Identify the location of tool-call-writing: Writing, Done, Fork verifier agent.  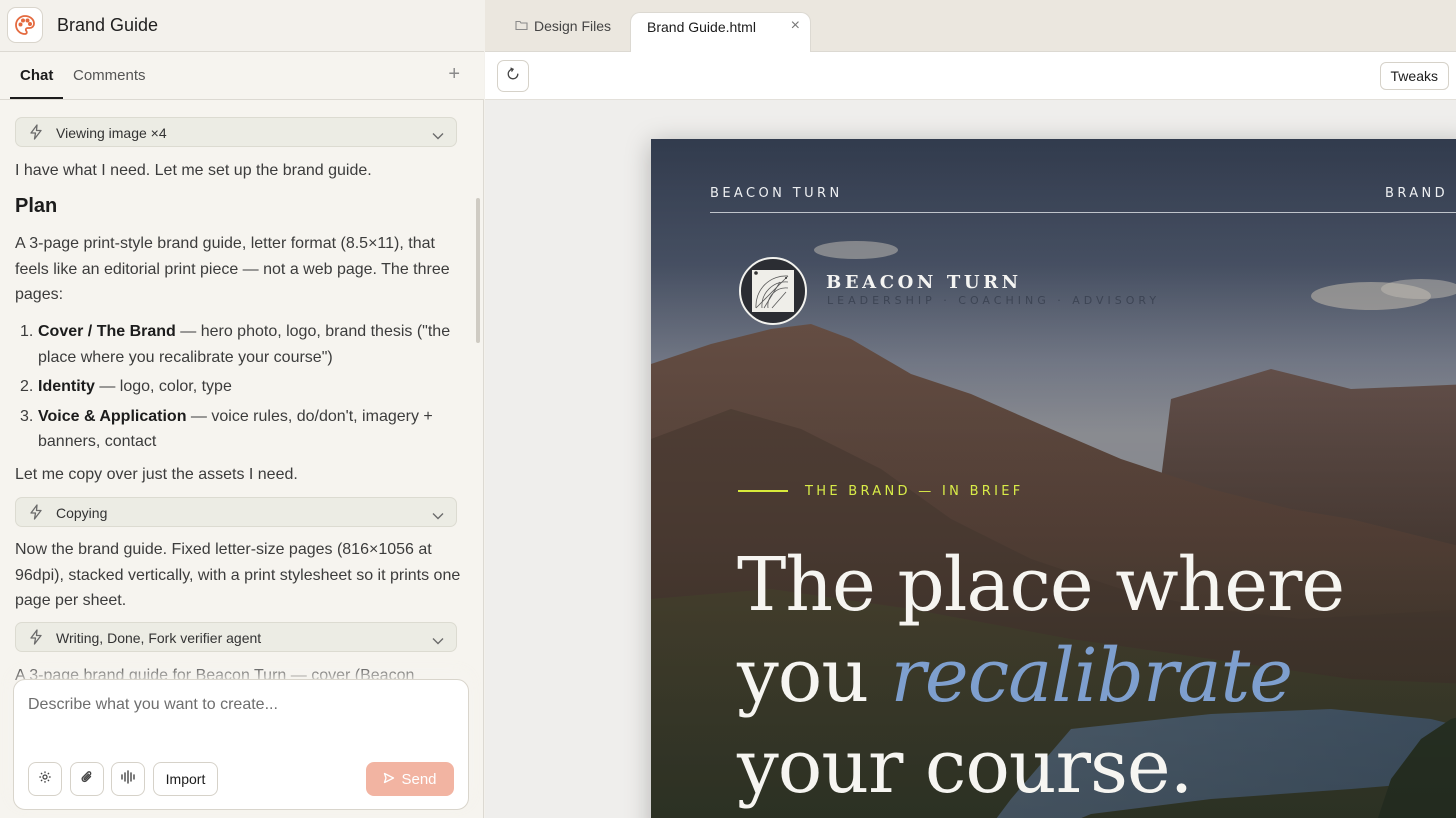
(236, 637).